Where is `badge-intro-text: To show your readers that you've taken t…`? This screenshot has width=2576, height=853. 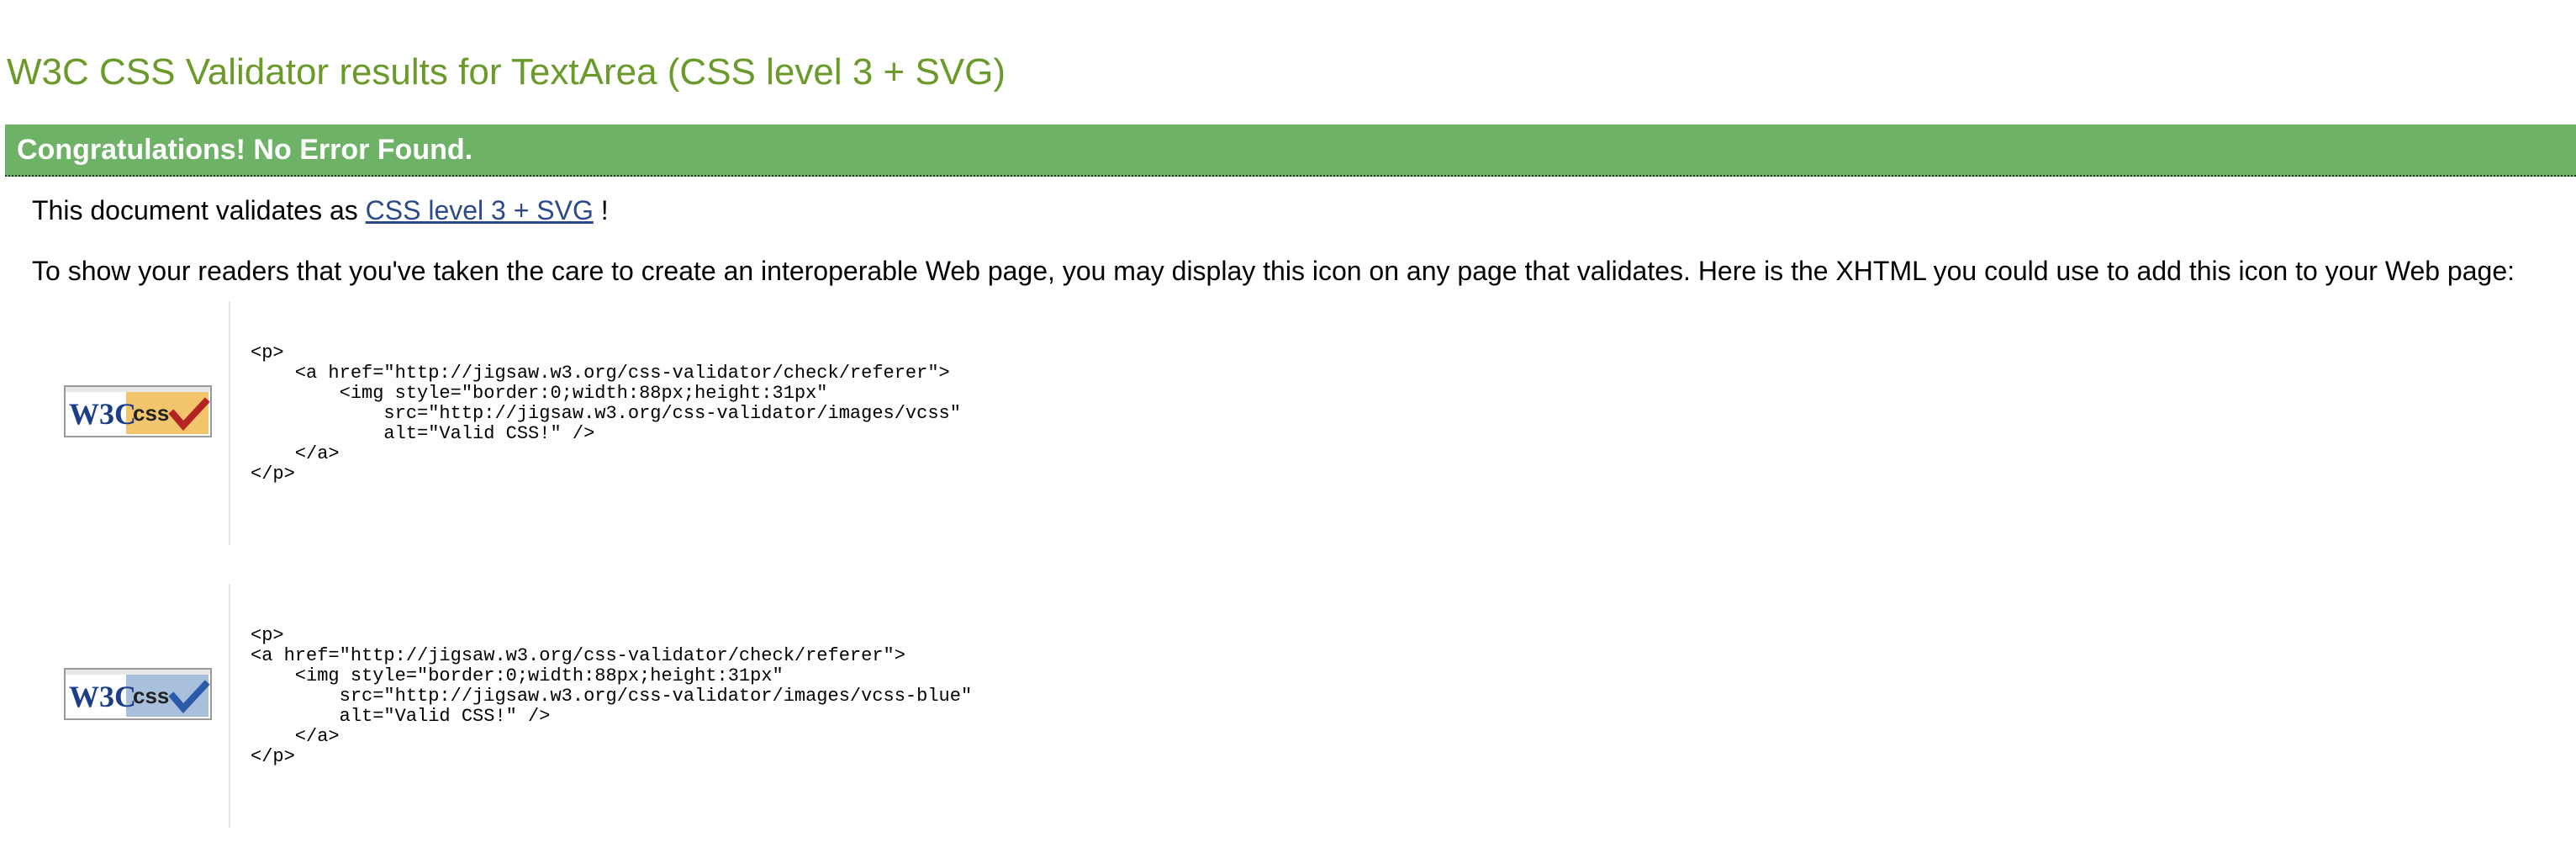
badge-intro-text: To show your readers that you've taken t… is located at coordinates (1273, 271).